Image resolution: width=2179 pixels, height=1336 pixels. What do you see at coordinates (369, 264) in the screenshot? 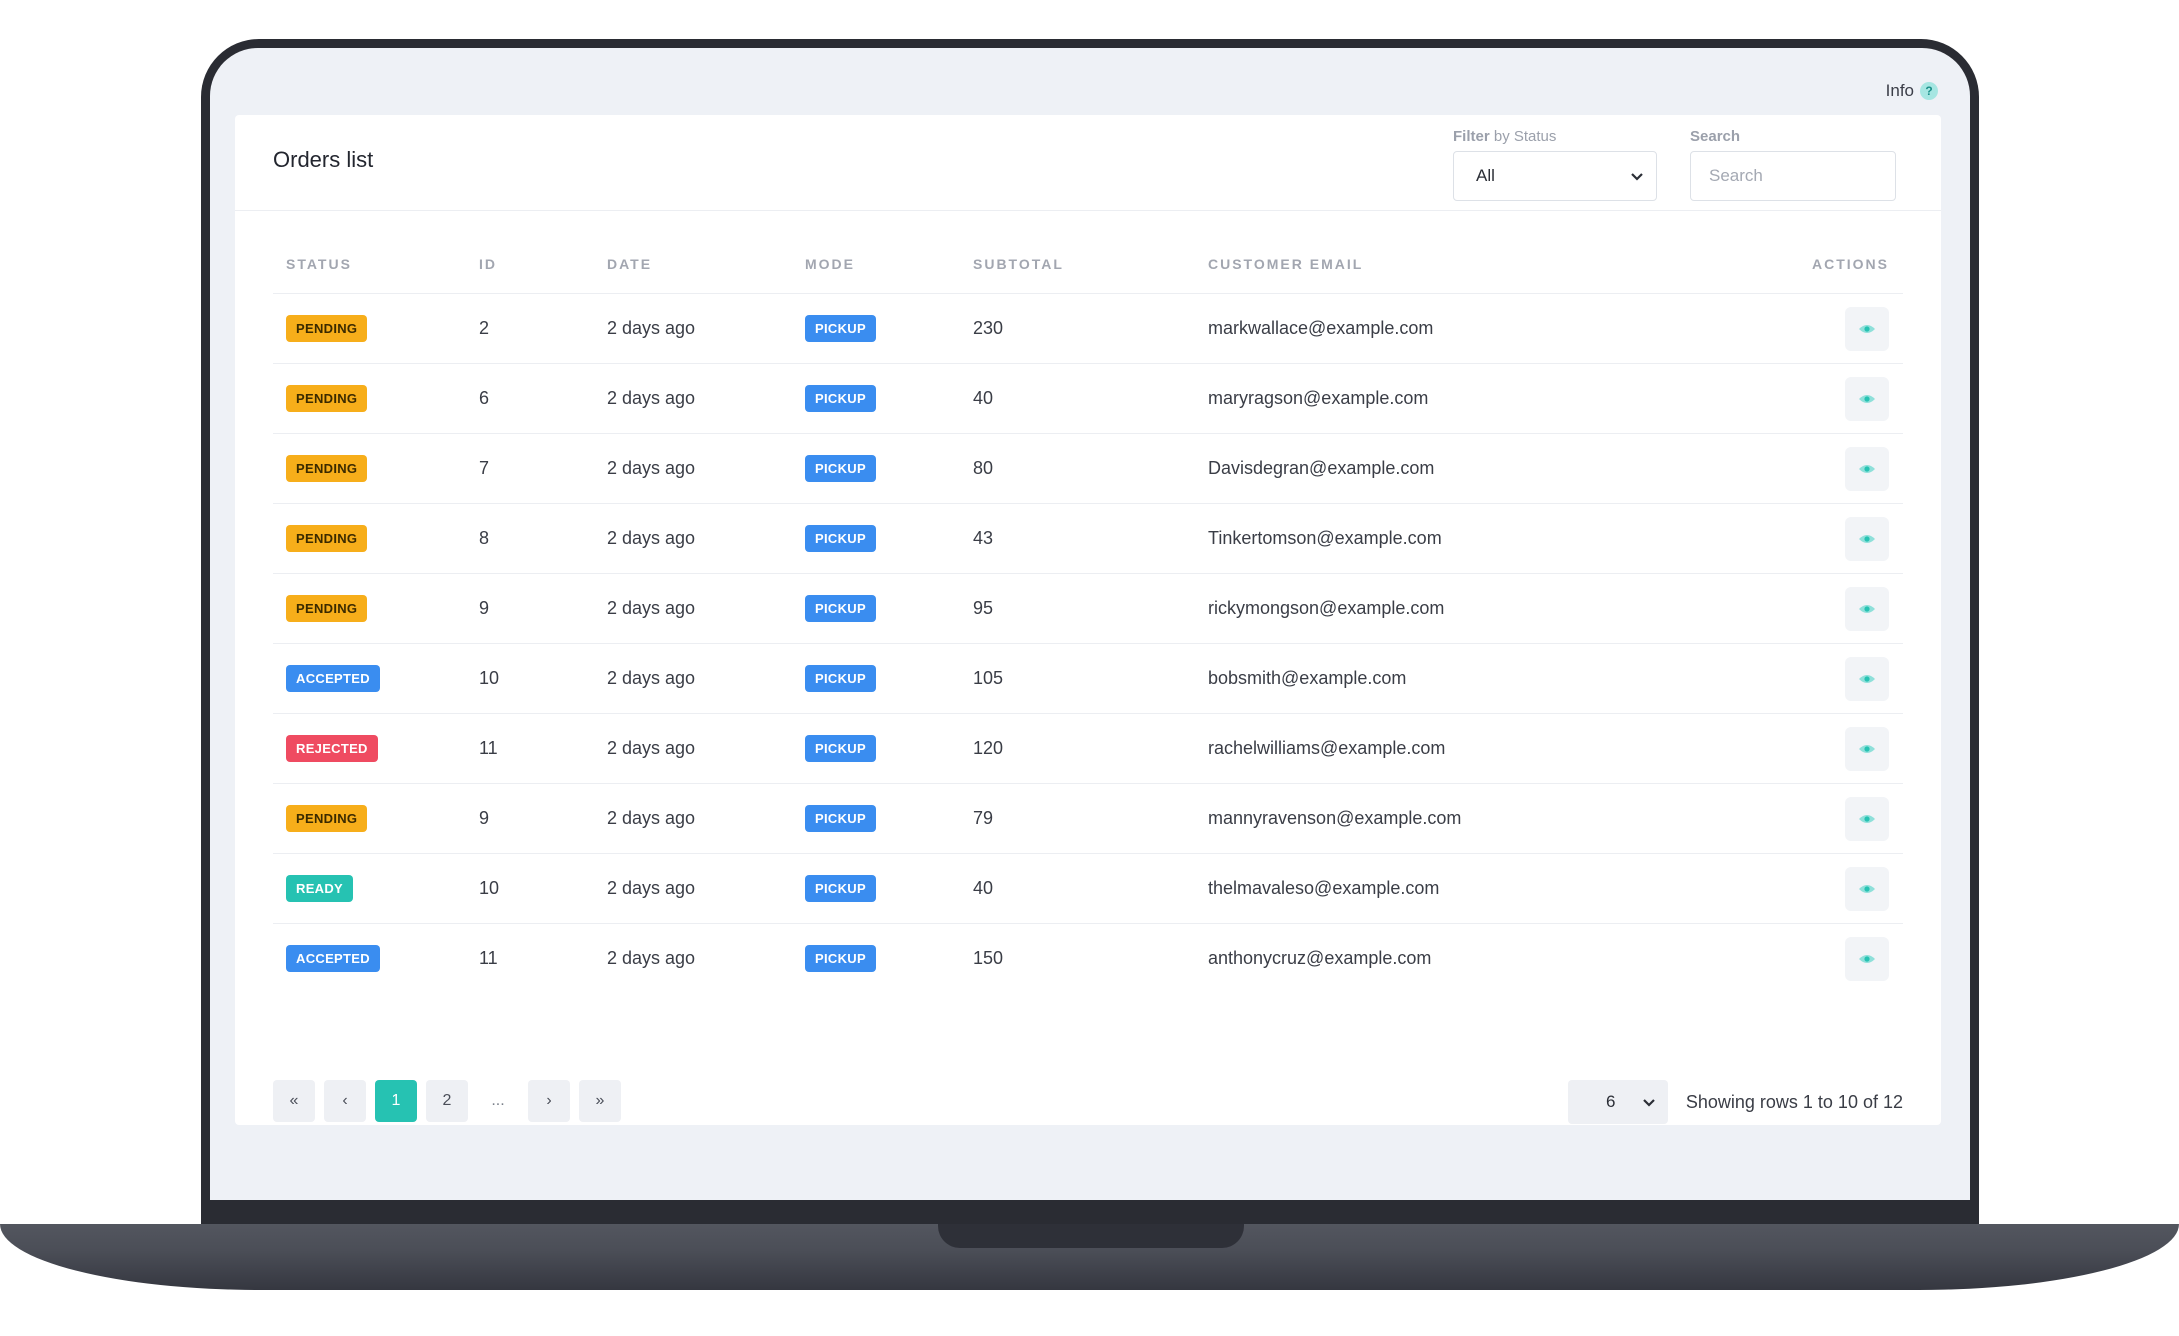
I see `column-header-status: STATUS` at bounding box center [369, 264].